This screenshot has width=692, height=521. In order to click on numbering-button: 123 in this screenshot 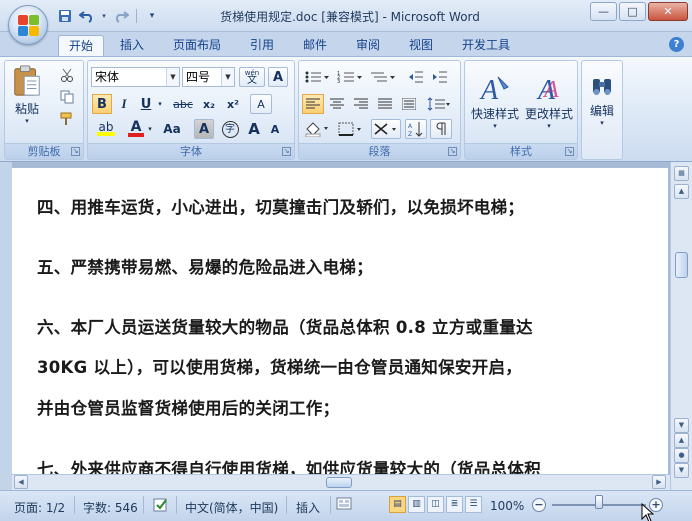, I will do `click(350, 77)`.